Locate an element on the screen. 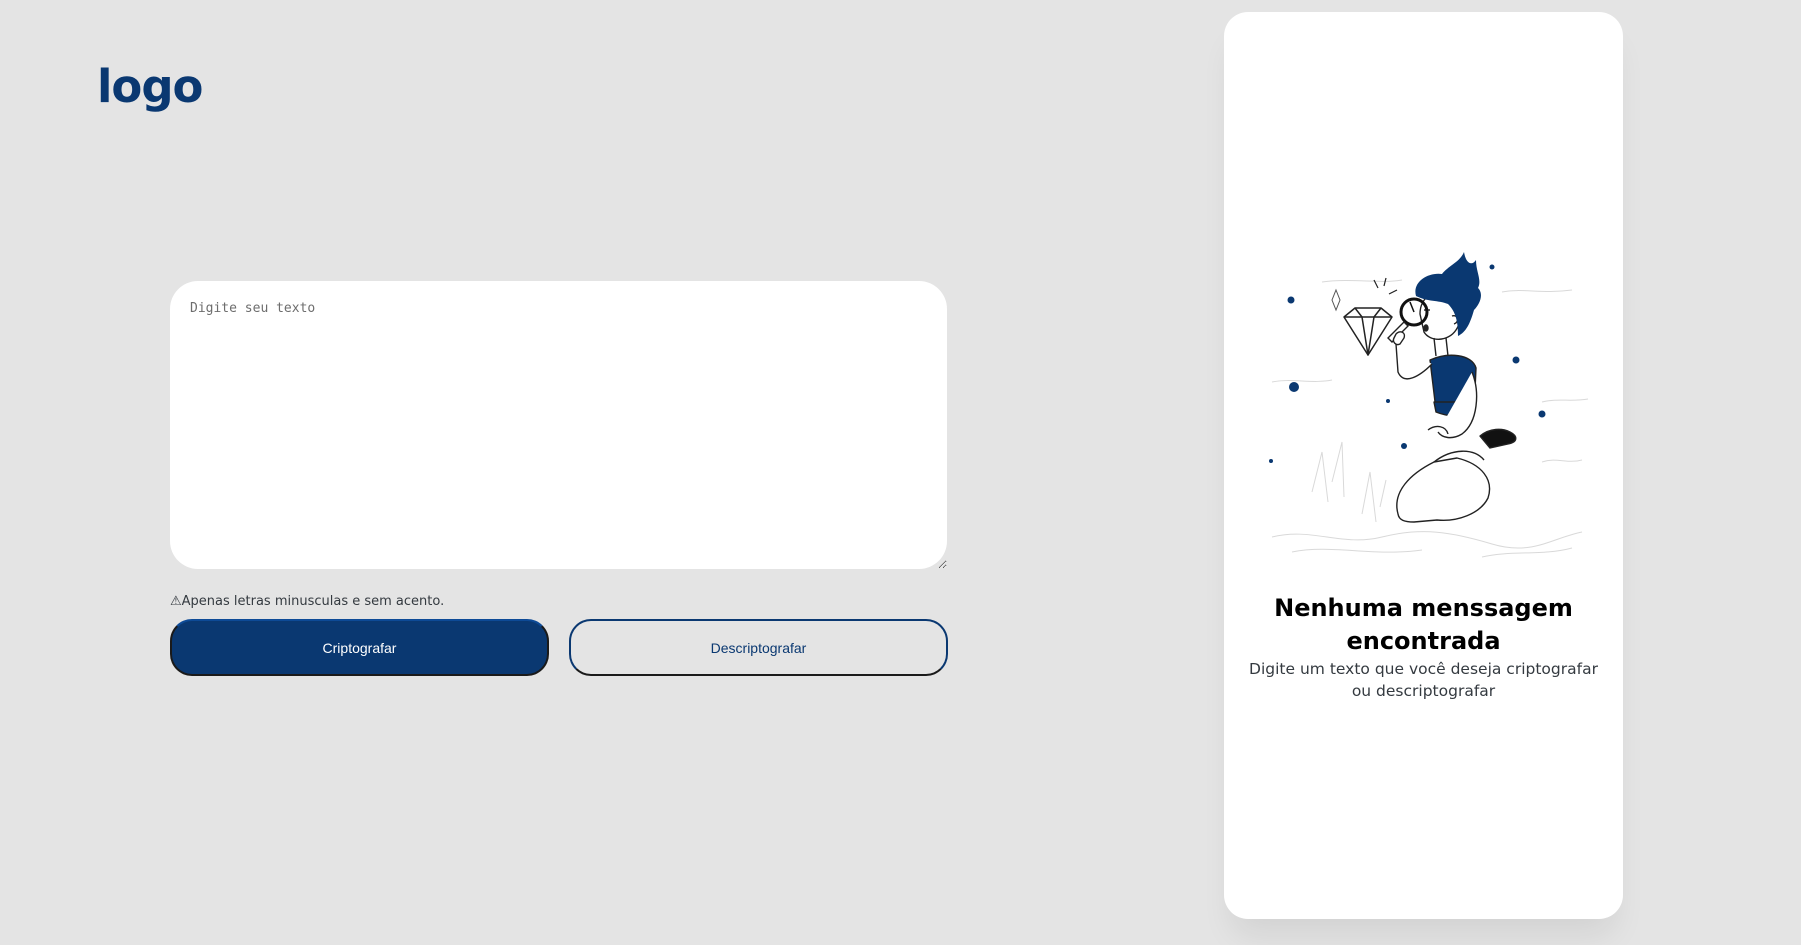 The image size is (1801, 945). empty-state-illustration is located at coordinates (1429, 405).